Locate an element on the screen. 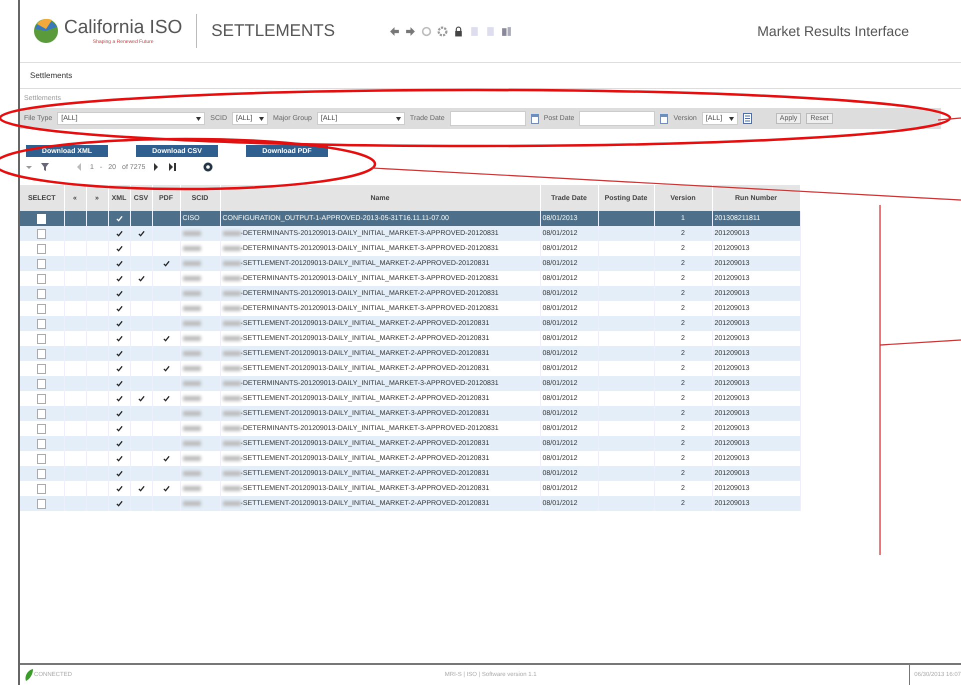 Image resolution: width=961 pixels, height=685 pixels. back-arrow-icon is located at coordinates (394, 31).